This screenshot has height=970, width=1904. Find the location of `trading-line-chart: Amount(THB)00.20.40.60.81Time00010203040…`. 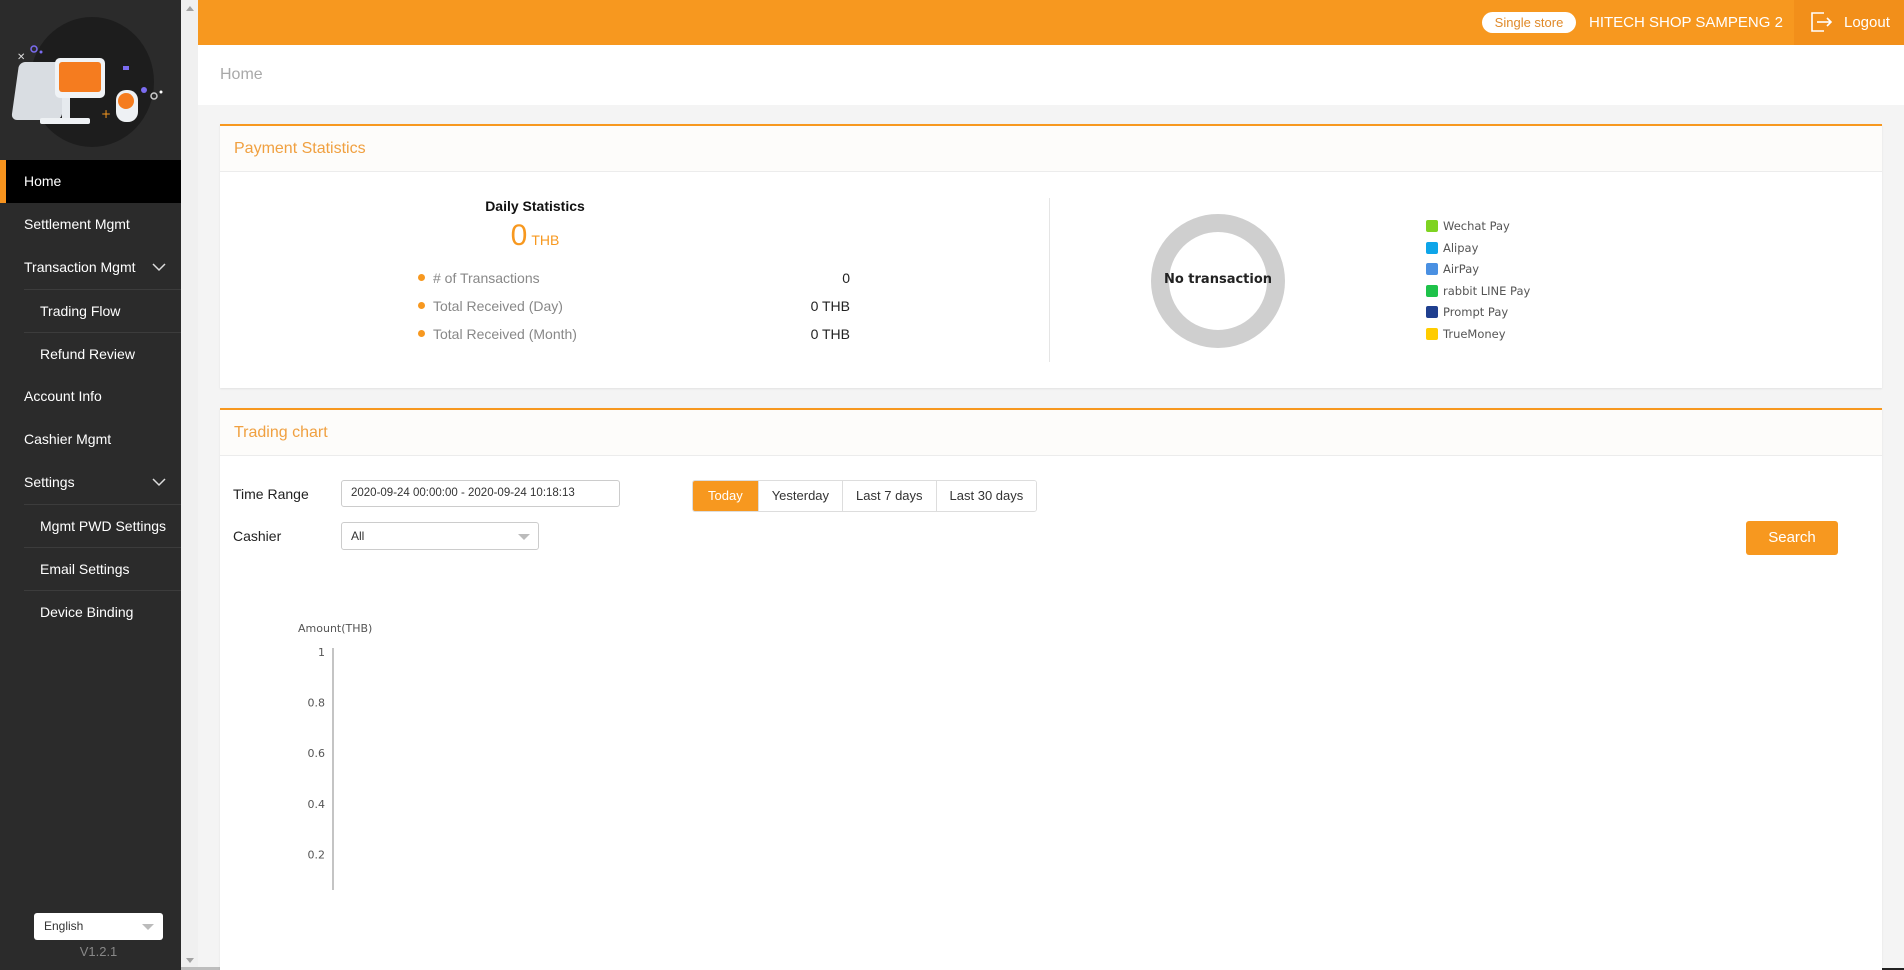

trading-line-chart: Amount(THB)00.20.40.60.81Time00010203040… is located at coordinates (335, 756).